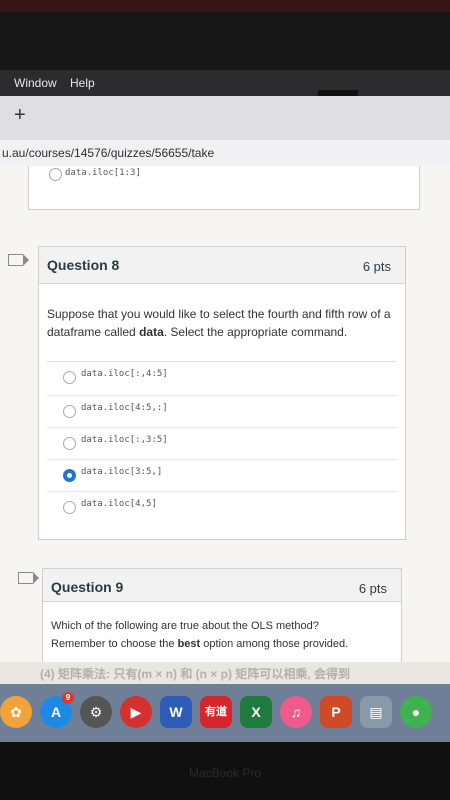  What do you see at coordinates (225, 118) in the screenshot?
I see `browser-tab-strip: +` at bounding box center [225, 118].